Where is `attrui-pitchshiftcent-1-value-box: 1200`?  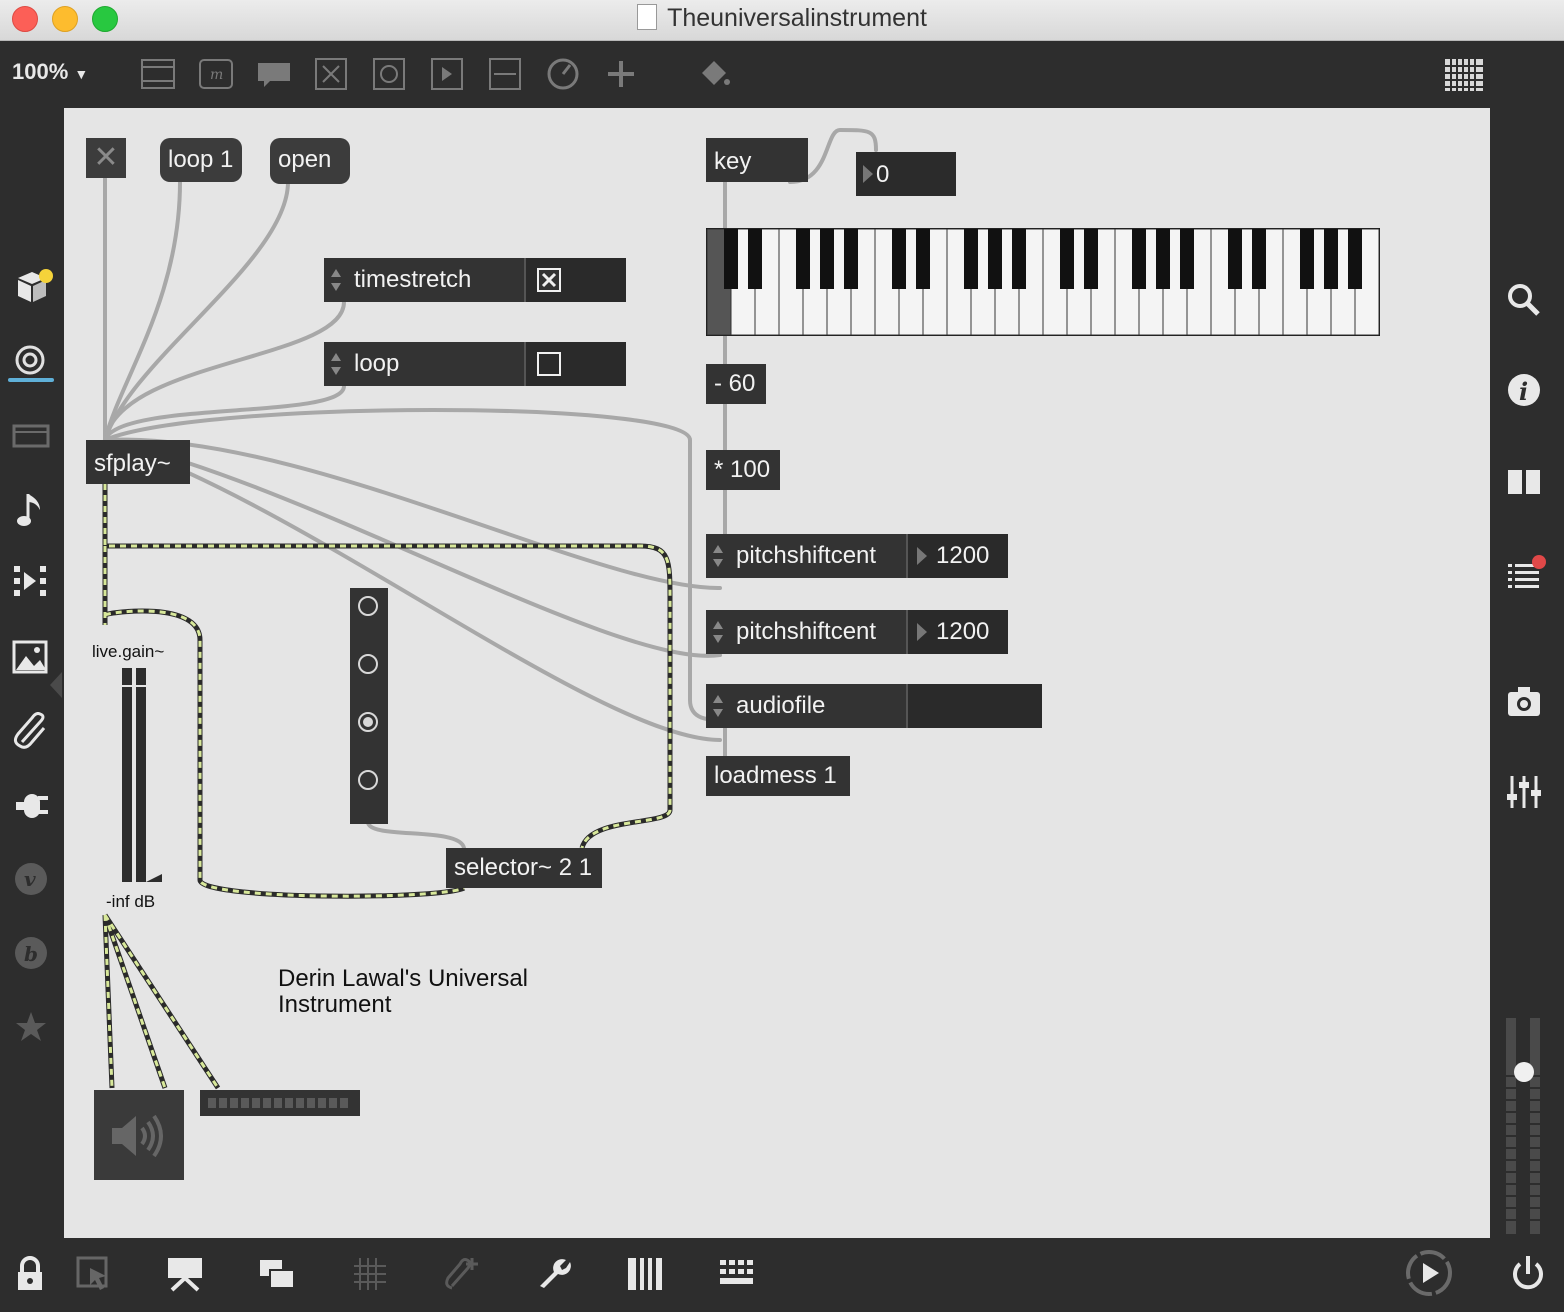 attrui-pitchshiftcent-1-value-box: 1200 is located at coordinates (957, 556).